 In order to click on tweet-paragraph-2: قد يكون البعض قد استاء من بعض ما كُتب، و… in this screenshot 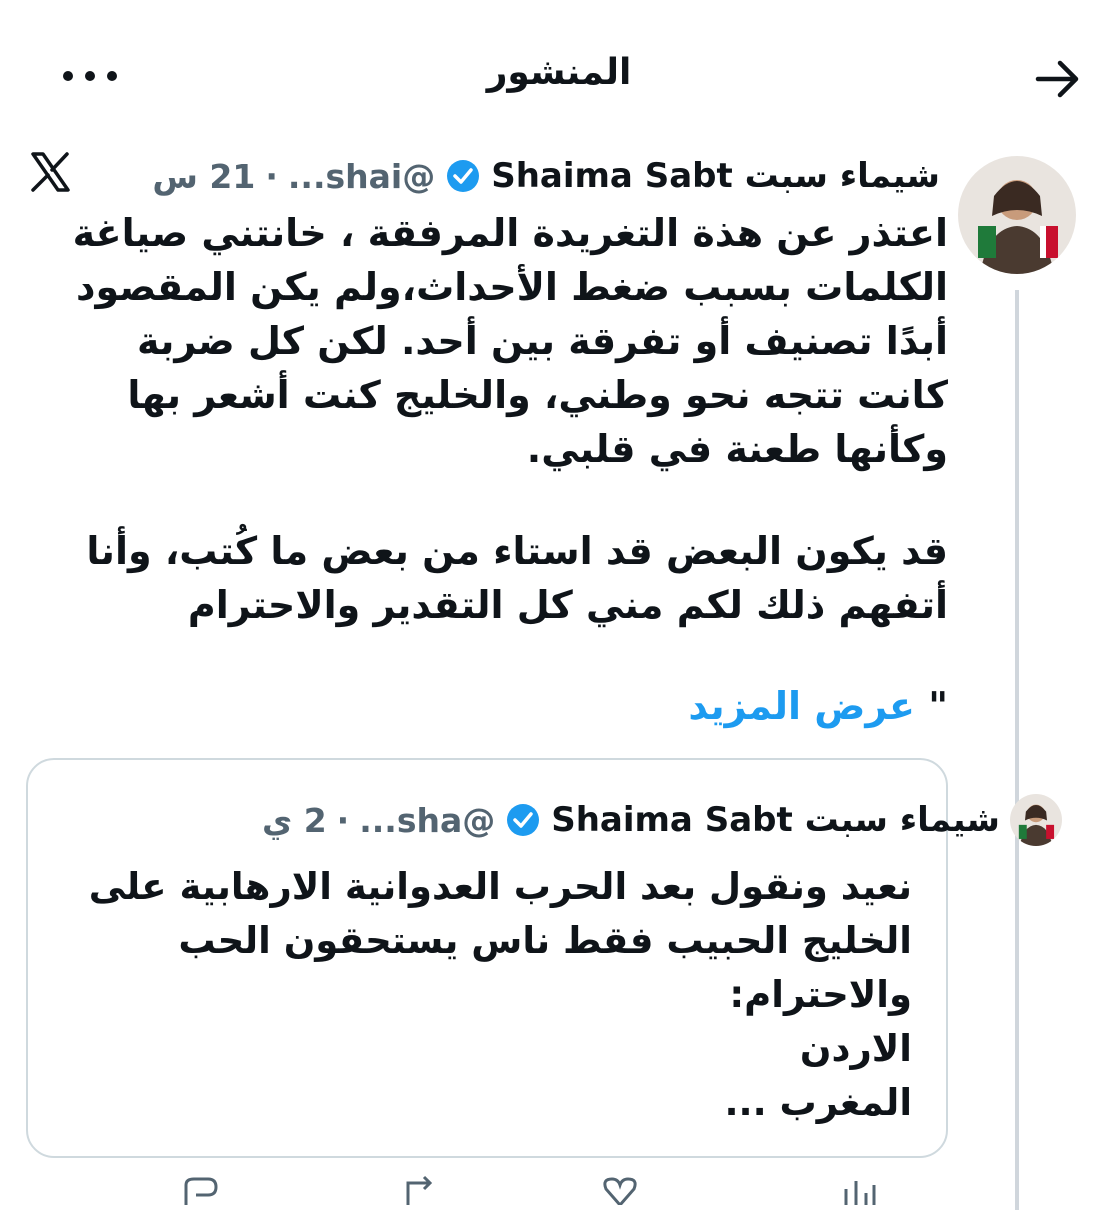, I will do `click(517, 578)`.